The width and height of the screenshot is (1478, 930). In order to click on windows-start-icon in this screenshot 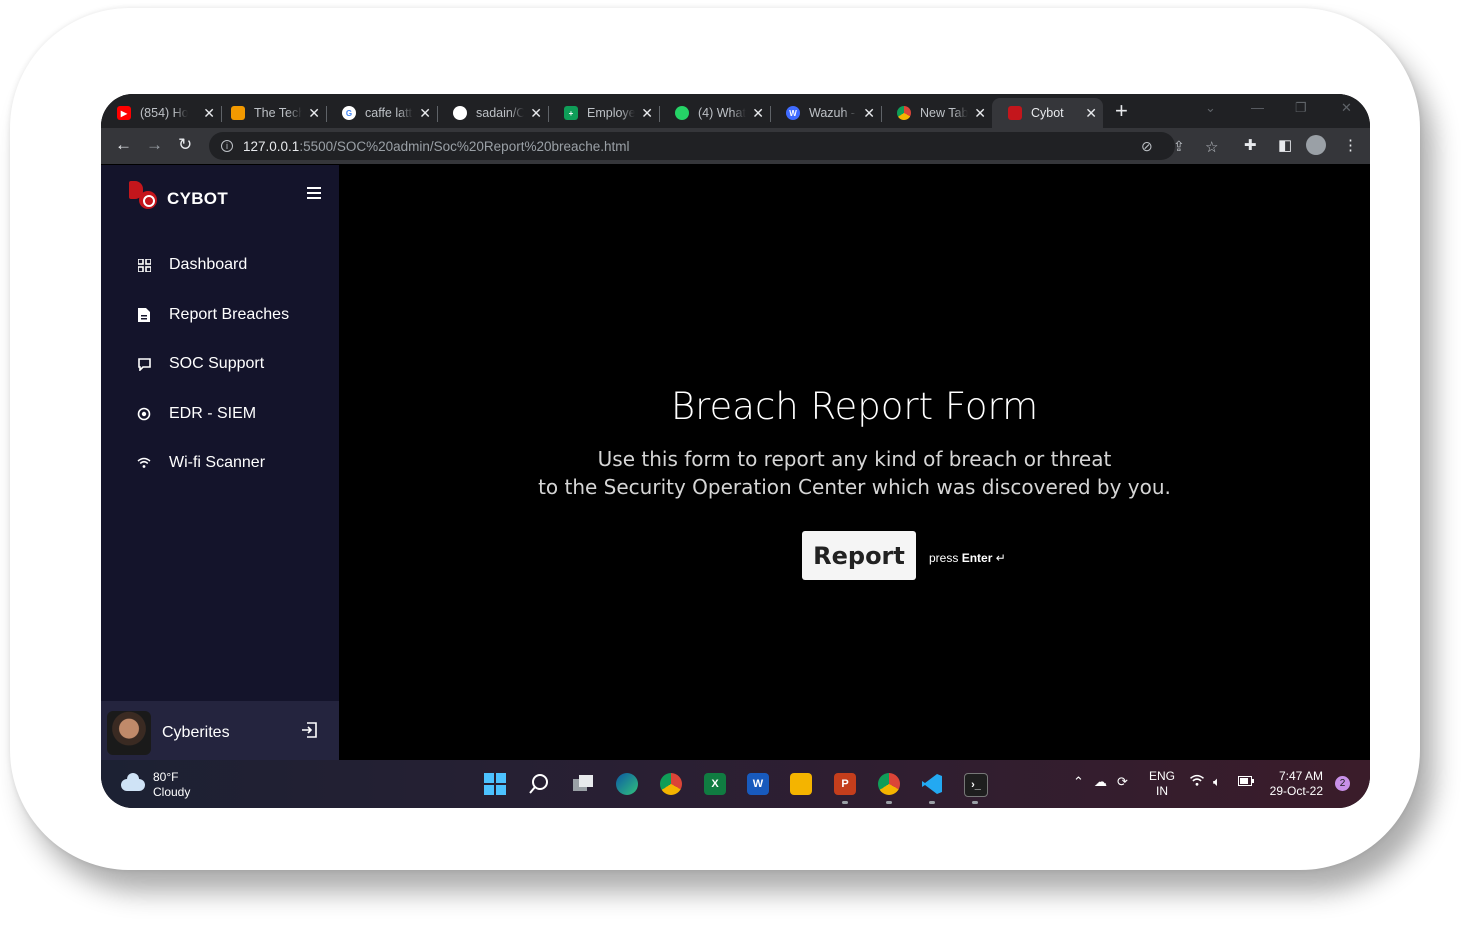, I will do `click(495, 784)`.